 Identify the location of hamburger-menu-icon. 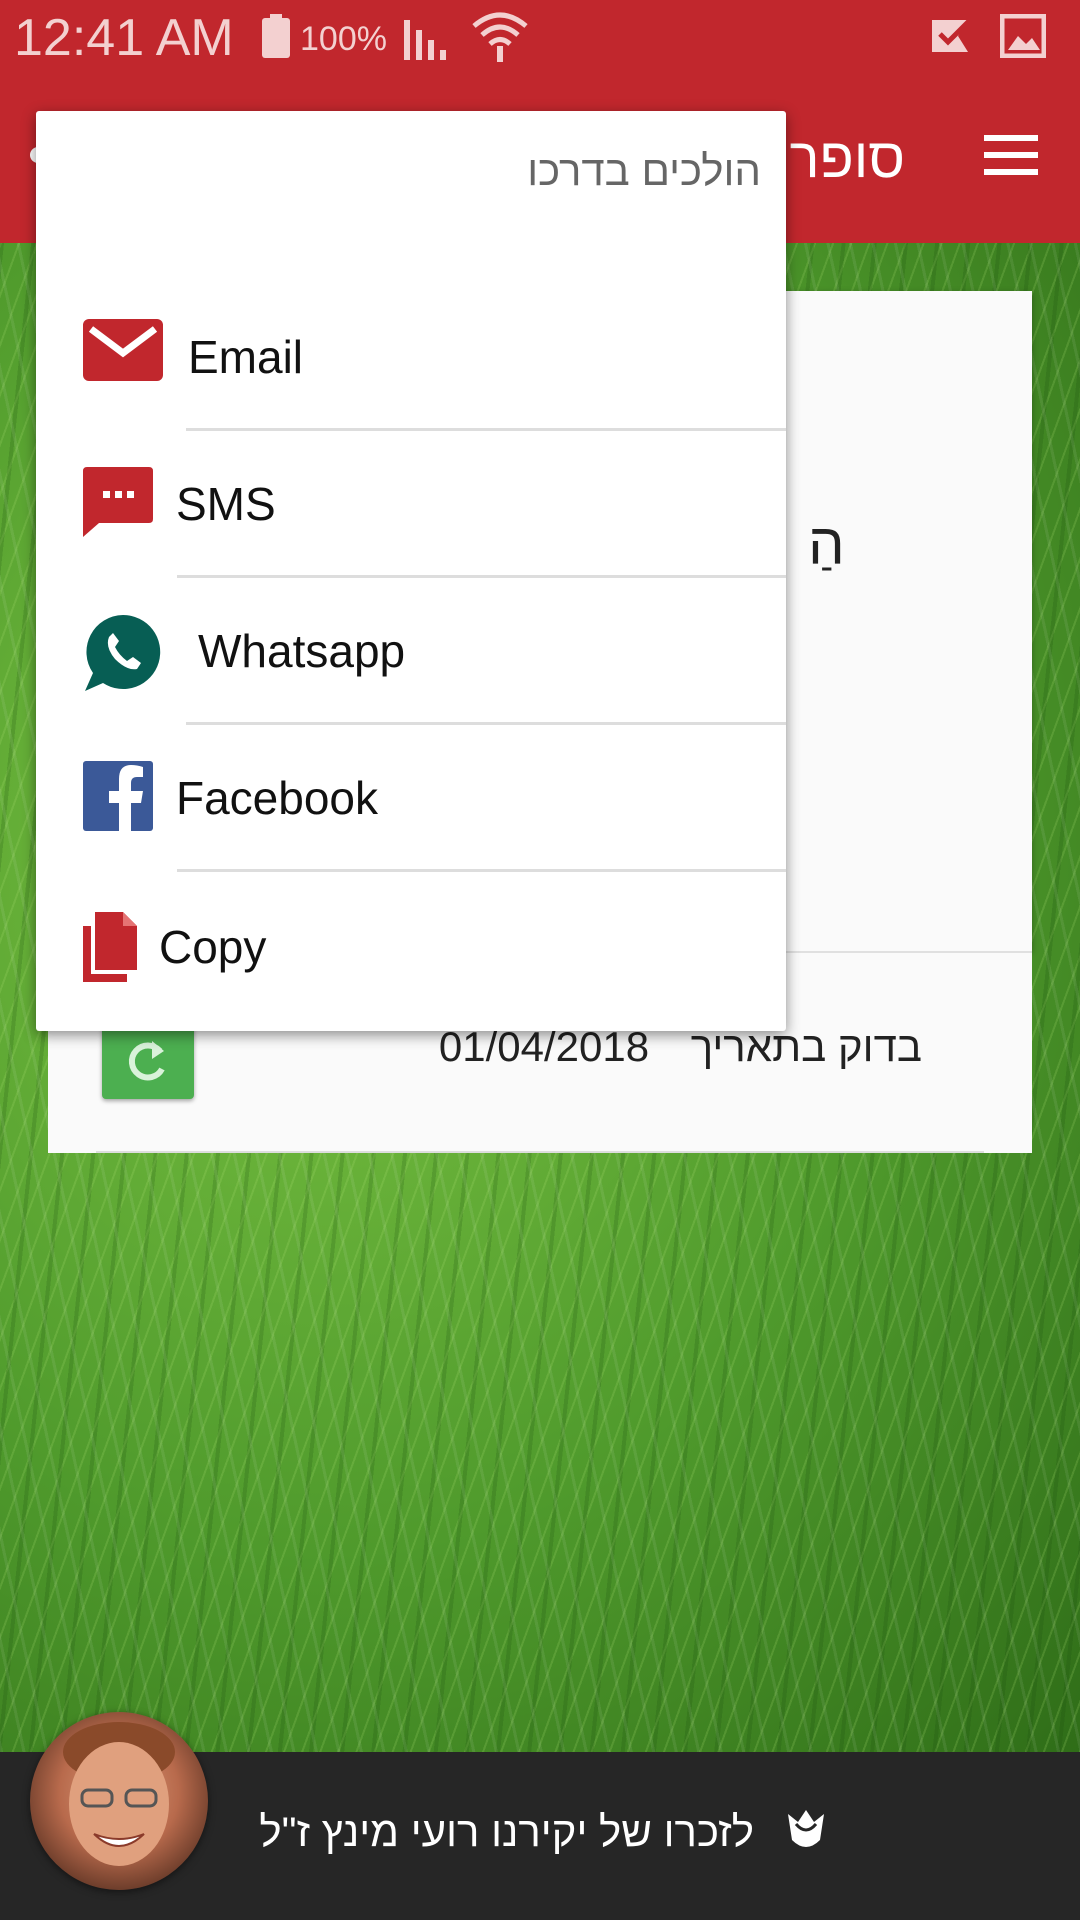
(1011, 155).